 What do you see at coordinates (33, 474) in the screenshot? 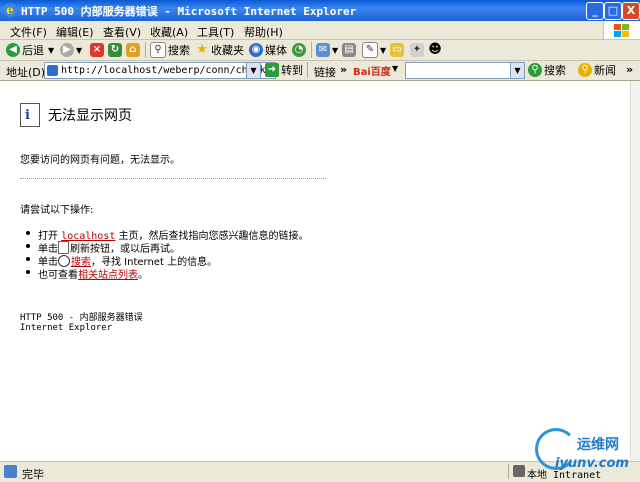
I see `status-text: 完毕` at bounding box center [33, 474].